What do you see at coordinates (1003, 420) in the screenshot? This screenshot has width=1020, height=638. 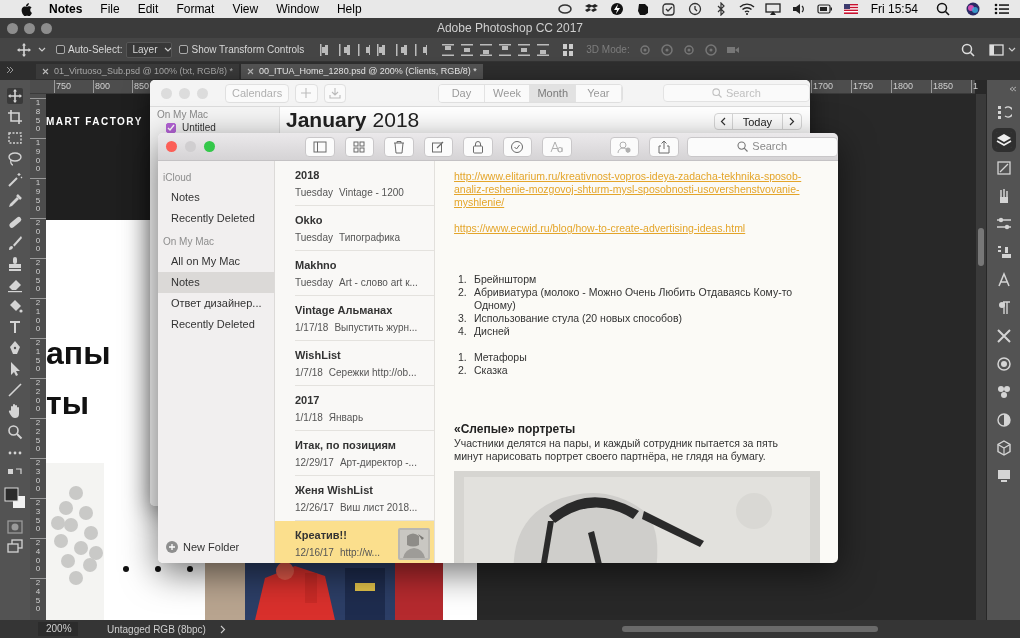 I see `adjustments-icon` at bounding box center [1003, 420].